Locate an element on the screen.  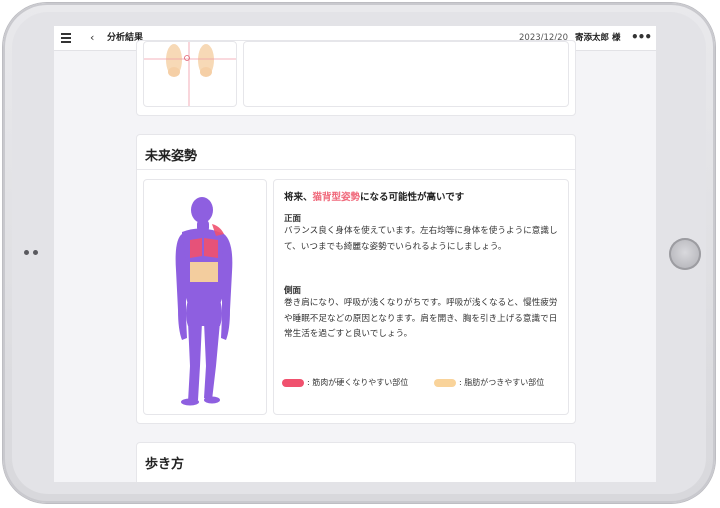
previous-card is located at coordinates (356, 78).